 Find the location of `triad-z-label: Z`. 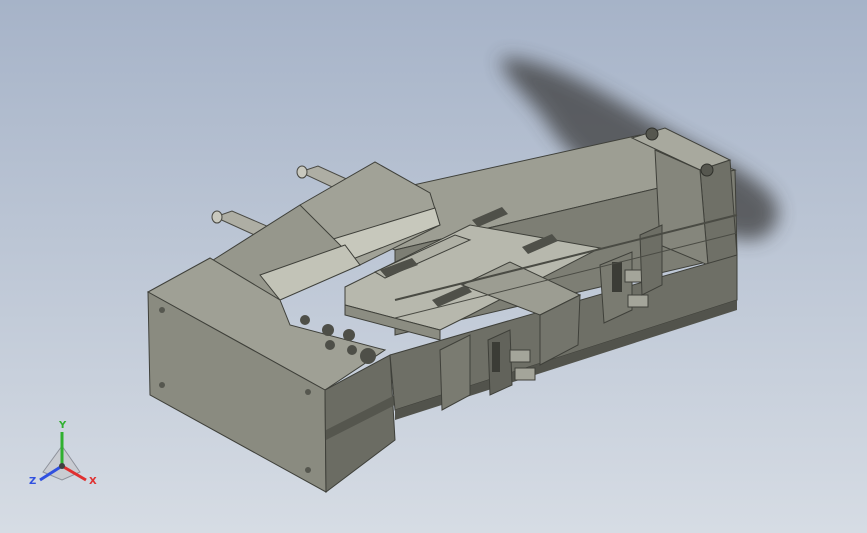

triad-z-label: Z is located at coordinates (33, 481).